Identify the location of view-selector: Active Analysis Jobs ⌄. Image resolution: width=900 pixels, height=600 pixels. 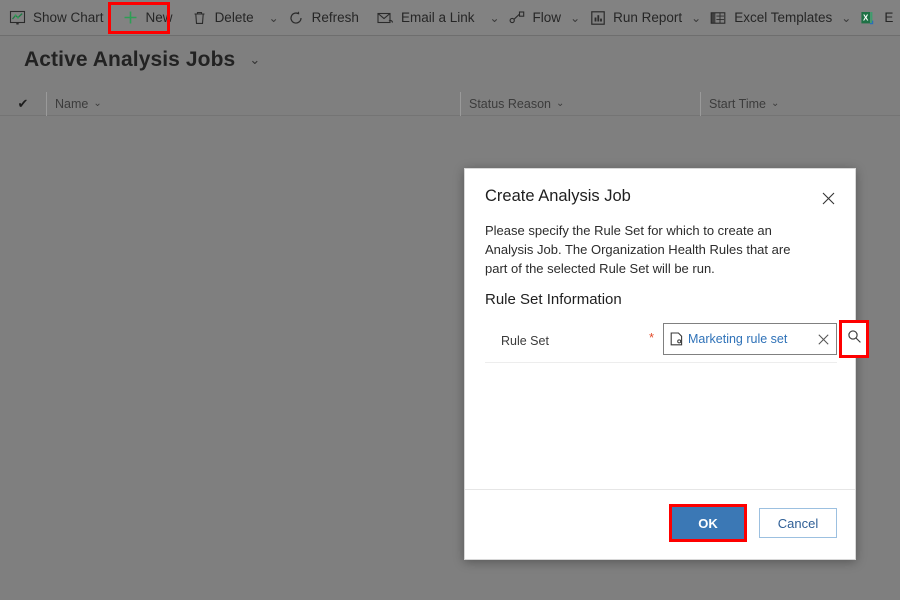
(142, 60).